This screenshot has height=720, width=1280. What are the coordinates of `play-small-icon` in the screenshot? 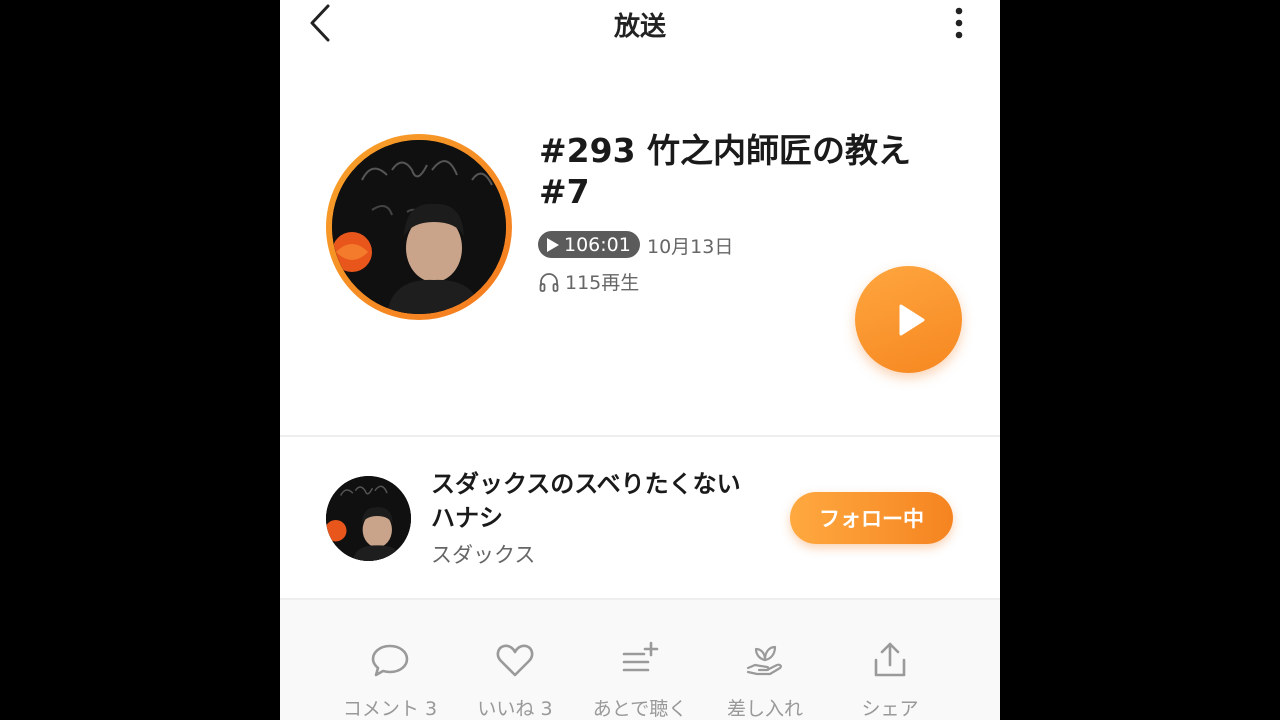 It's located at (553, 244).